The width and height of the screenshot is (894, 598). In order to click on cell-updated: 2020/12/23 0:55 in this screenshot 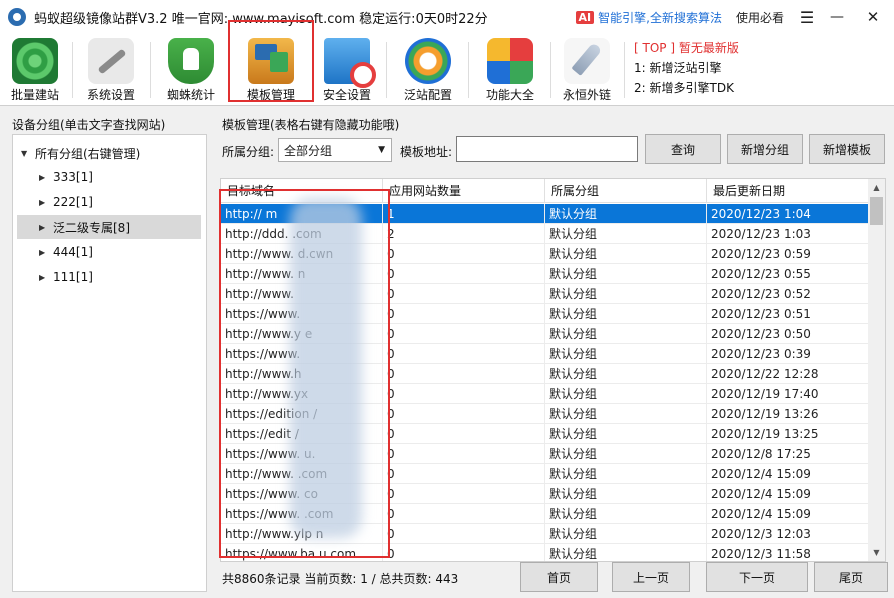, I will do `click(788, 274)`.